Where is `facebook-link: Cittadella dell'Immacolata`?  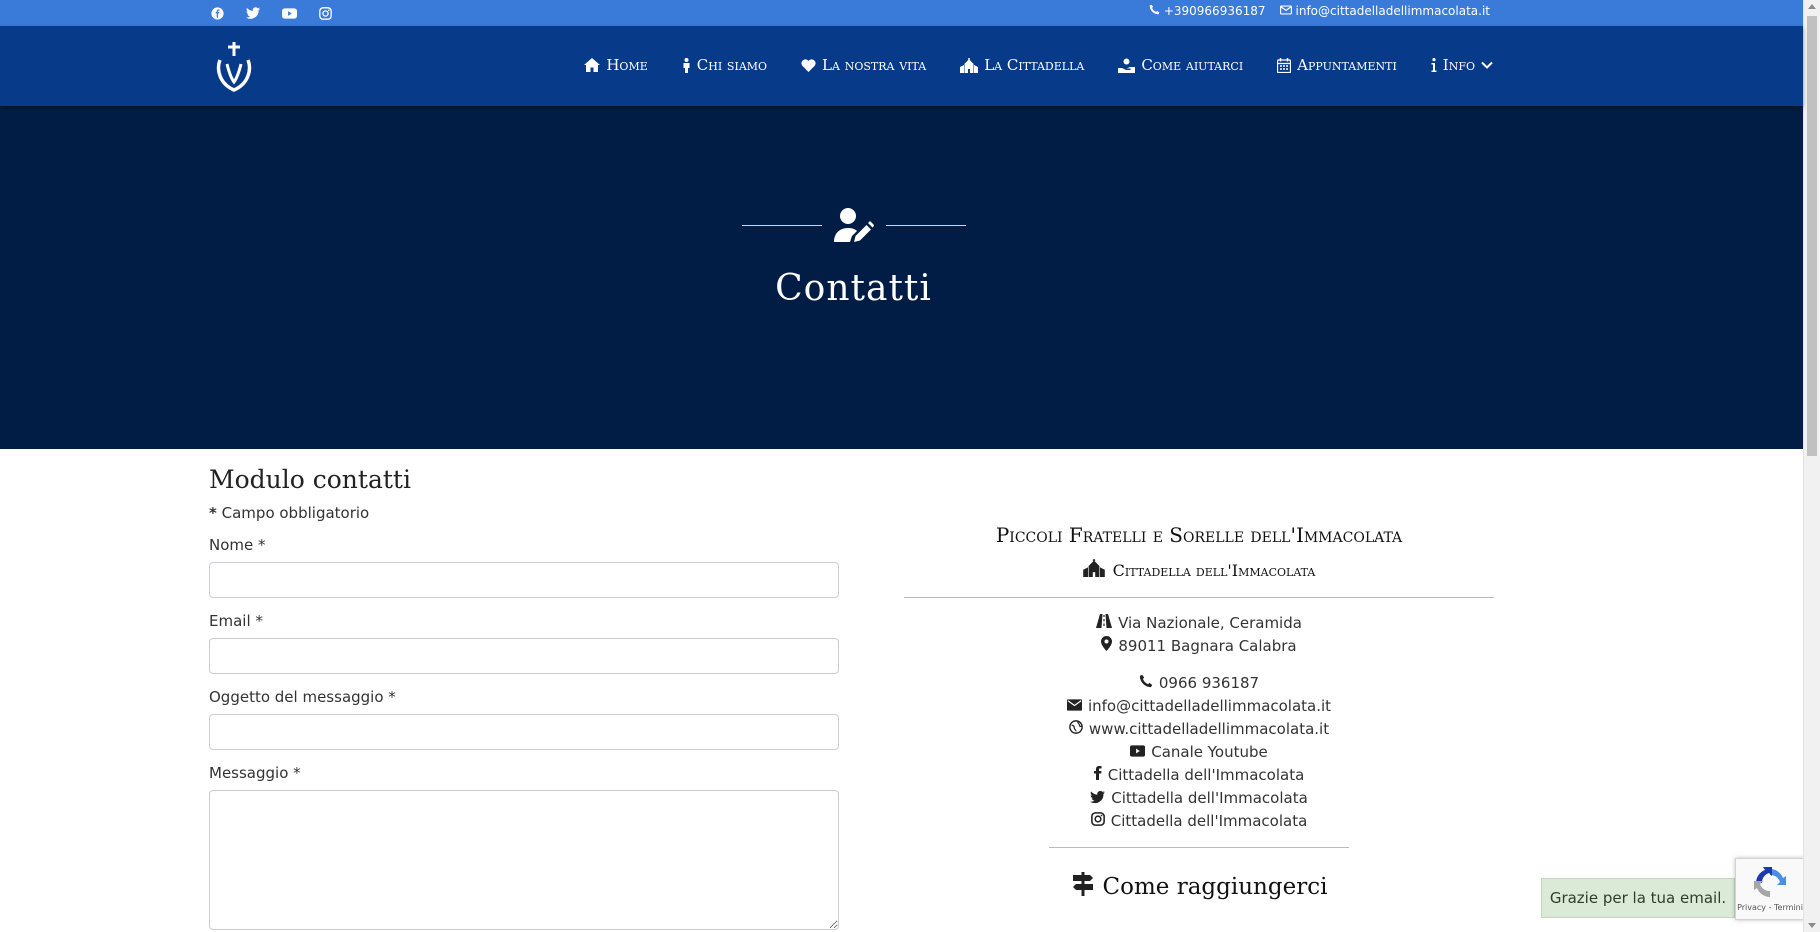
facebook-link: Cittadella dell'Immacolata is located at coordinates (1199, 775).